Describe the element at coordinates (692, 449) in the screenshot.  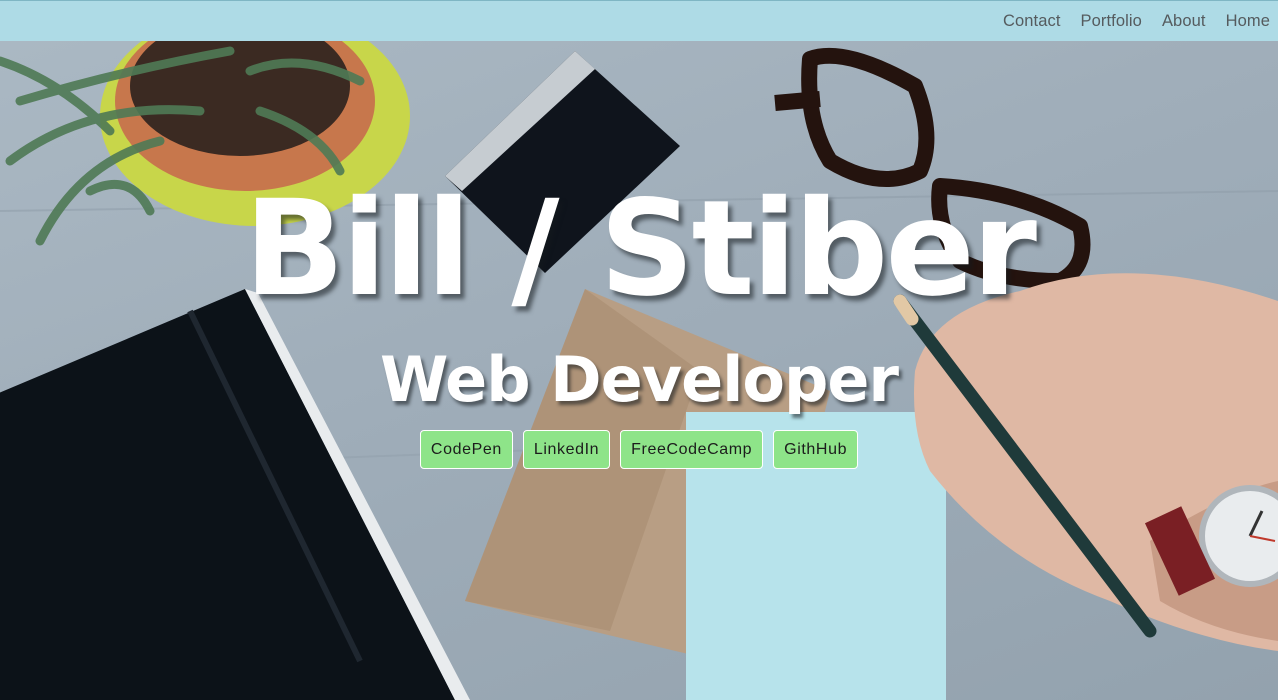
I see `freecodecamp-button: FreeCodeCamp` at that location.